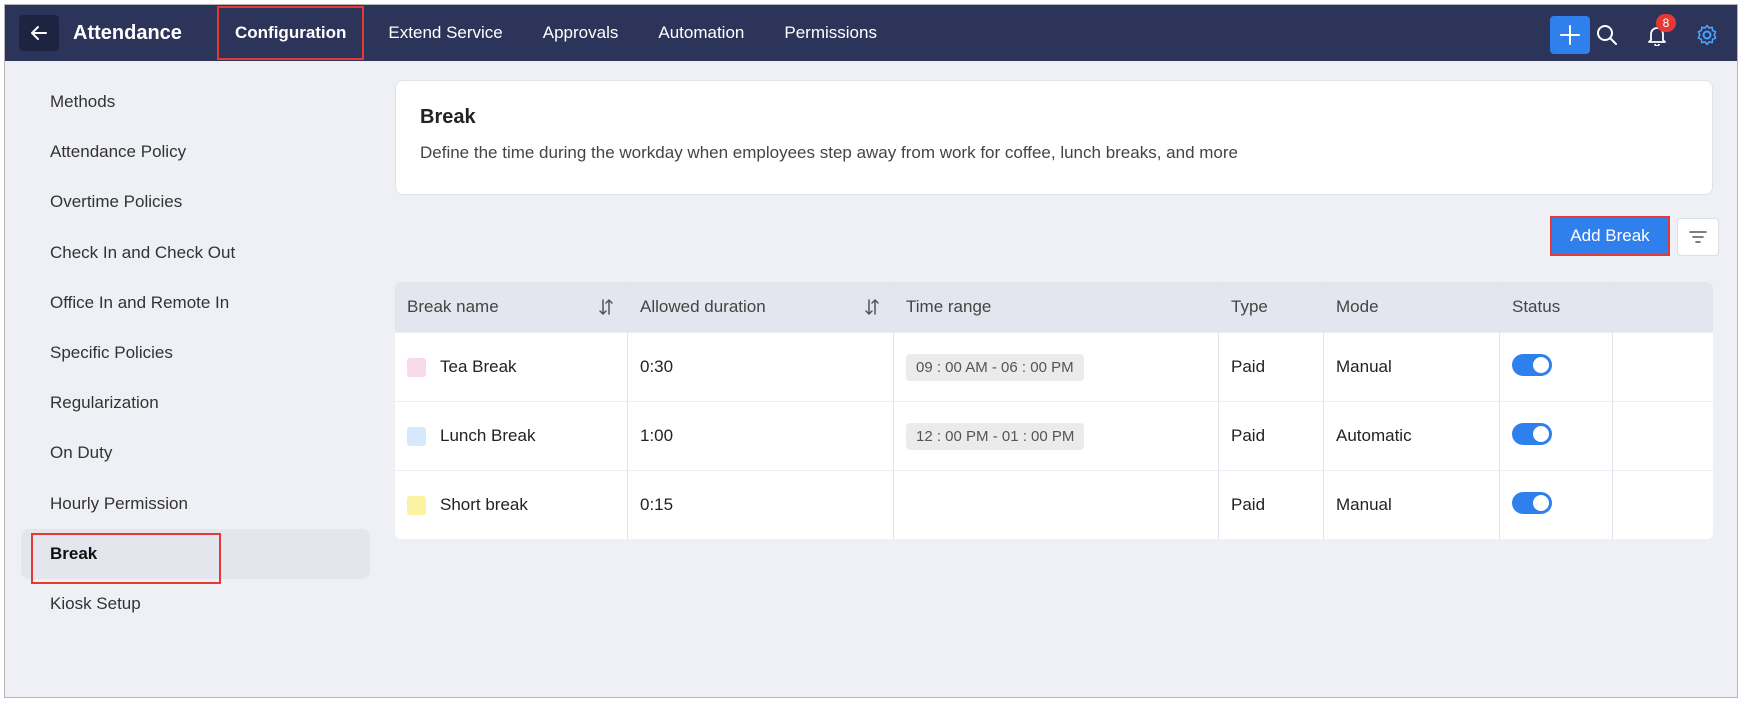 The height and width of the screenshot is (704, 1742). Describe the element at coordinates (701, 33) in the screenshot. I see `nav-automation: Automation` at that location.